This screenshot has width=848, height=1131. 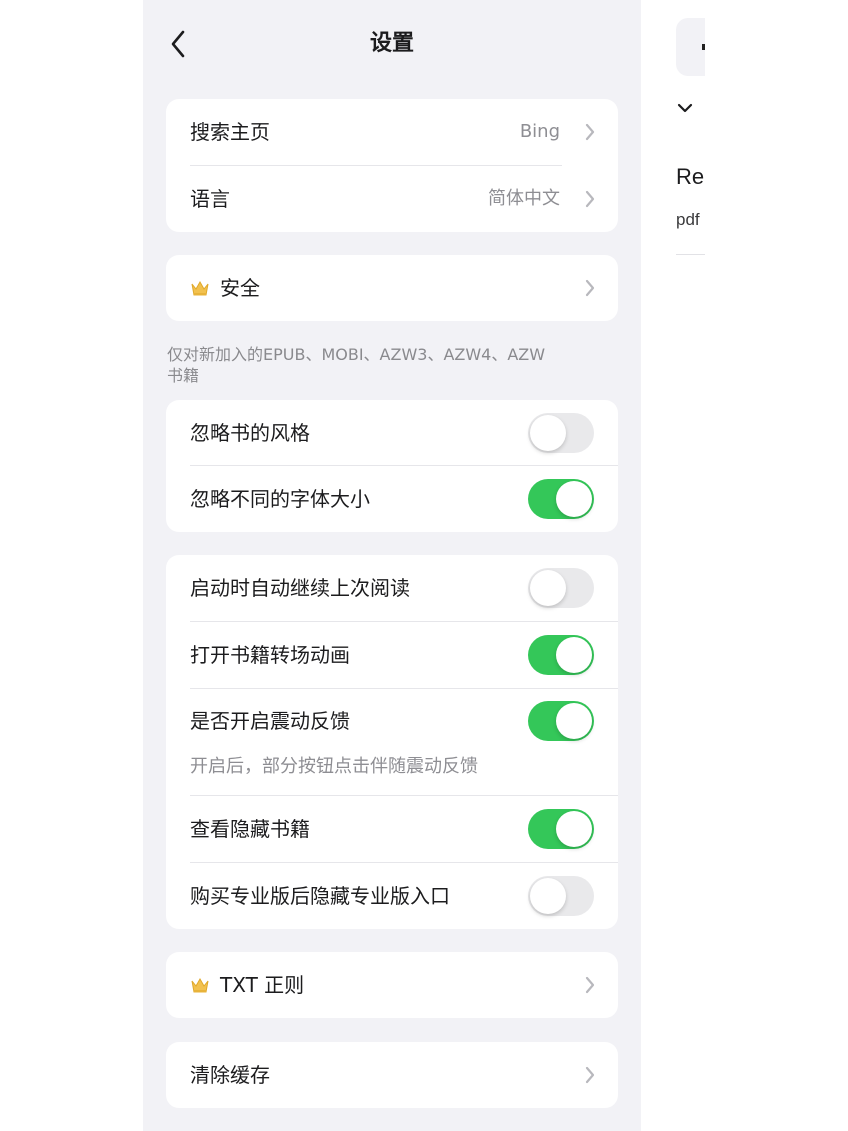 What do you see at coordinates (539, 131) in the screenshot?
I see `row-value: Bing` at bounding box center [539, 131].